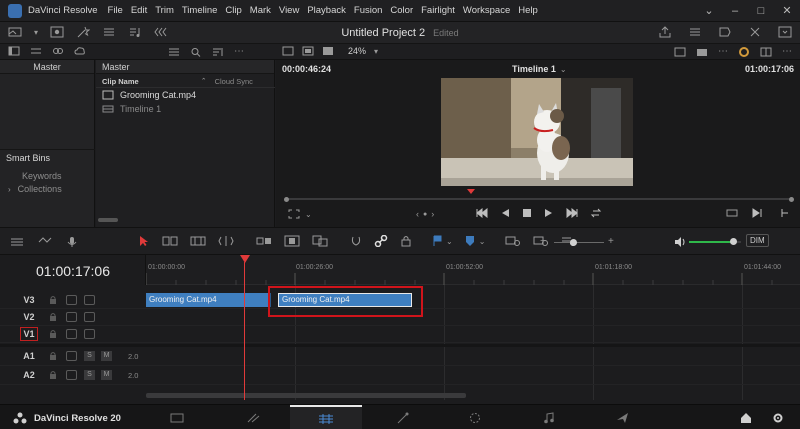  What do you see at coordinates (437, 241) in the screenshot?
I see `flag-icon` at bounding box center [437, 241].